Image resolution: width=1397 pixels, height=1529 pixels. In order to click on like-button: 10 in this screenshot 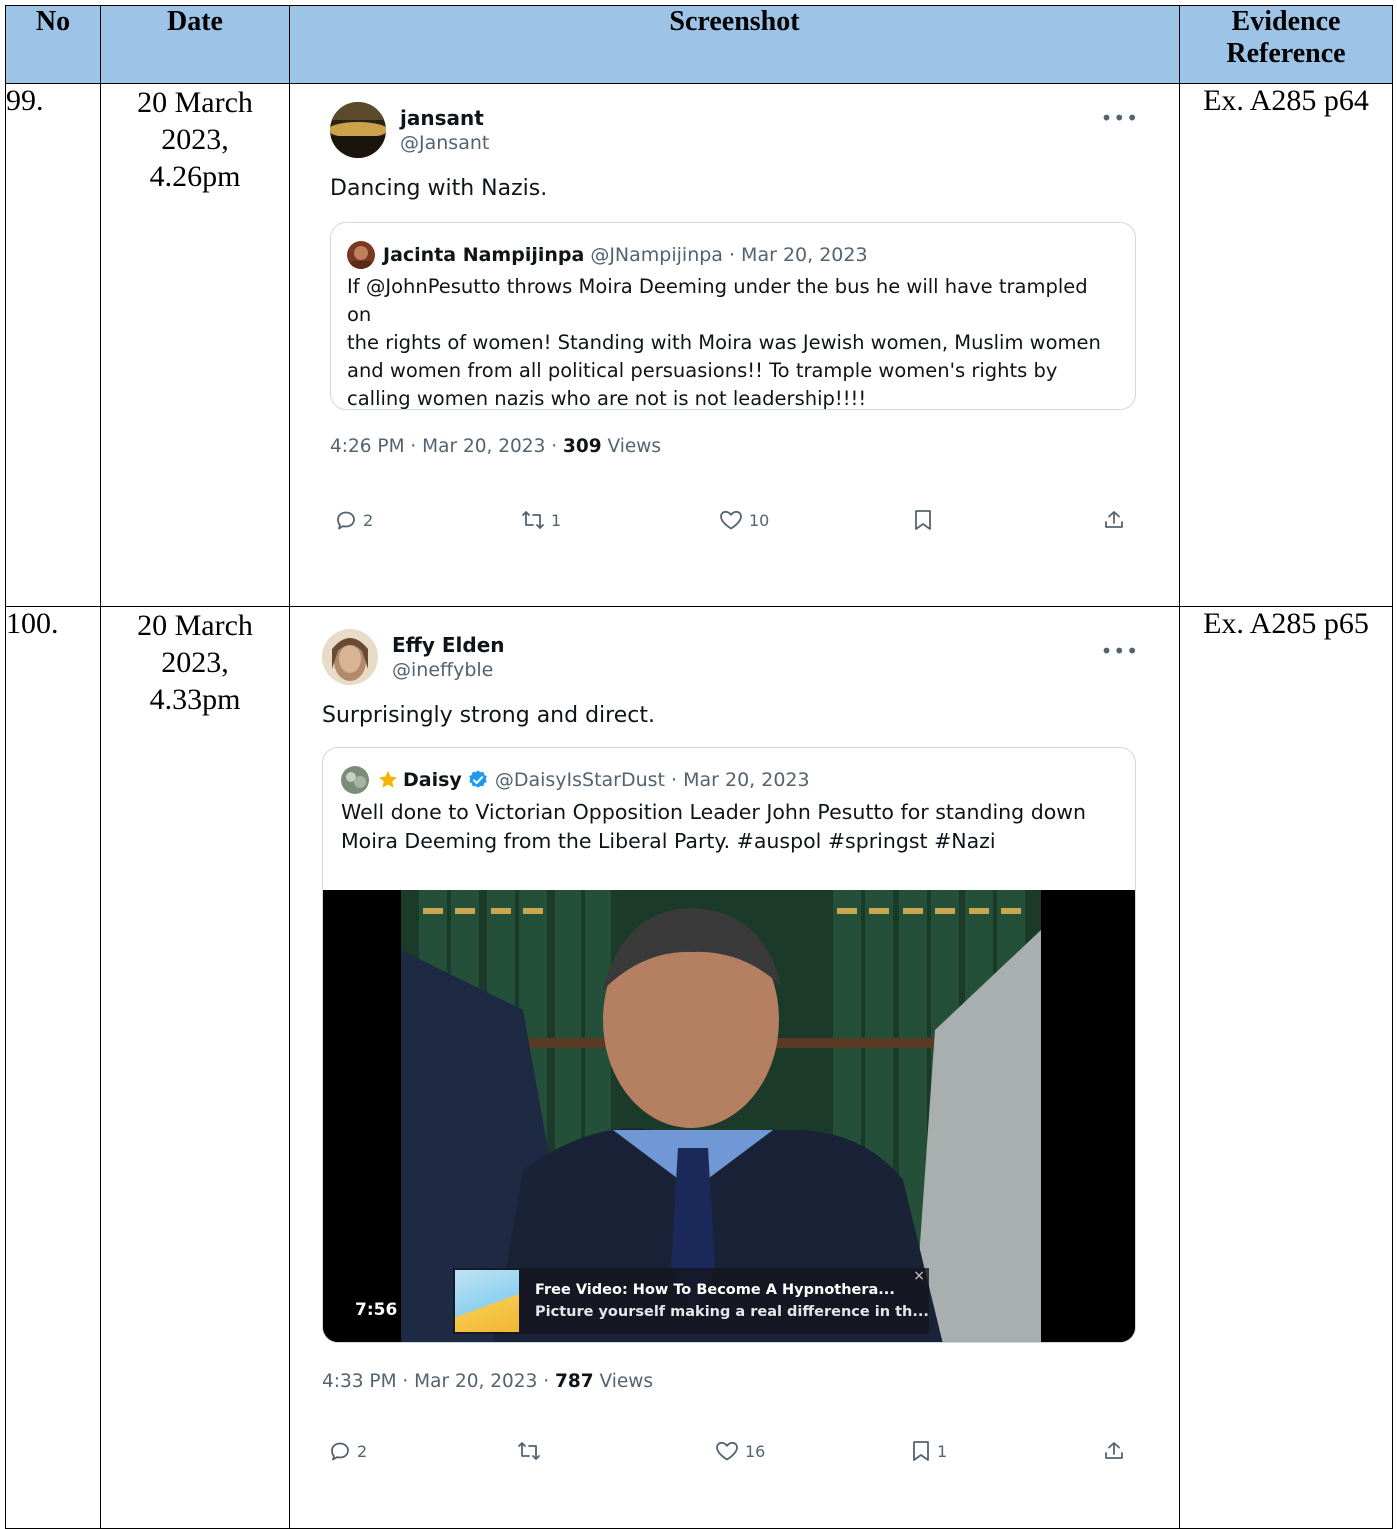, I will do `click(743, 520)`.